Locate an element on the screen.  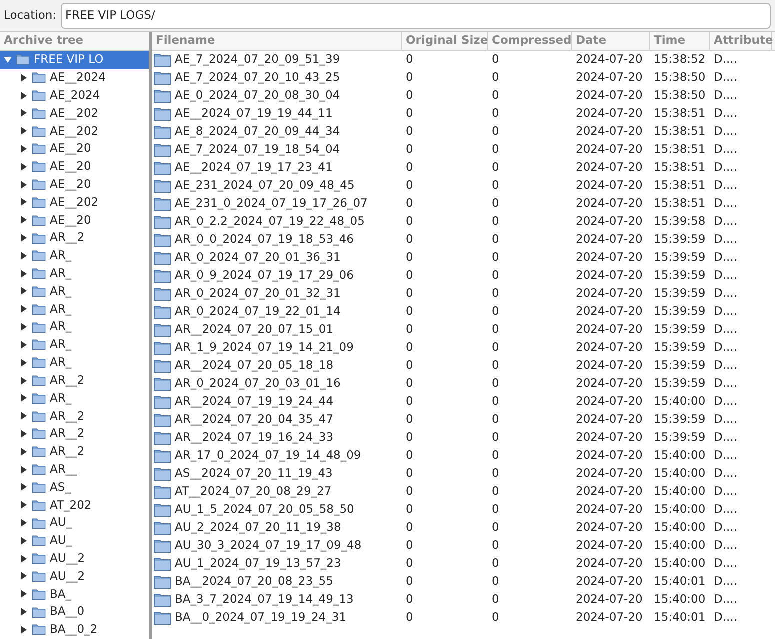
filename-cell: AR_17_0_2024_07_19_14_48_09 is located at coordinates (268, 456).